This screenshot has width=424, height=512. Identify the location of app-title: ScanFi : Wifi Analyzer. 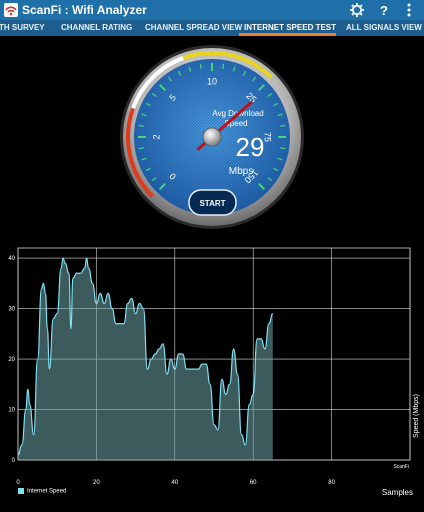
(84, 10).